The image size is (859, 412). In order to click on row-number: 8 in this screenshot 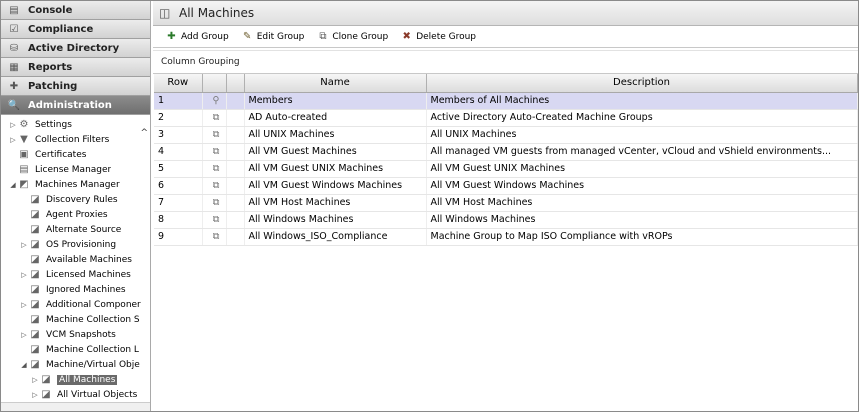, I will do `click(178, 220)`.